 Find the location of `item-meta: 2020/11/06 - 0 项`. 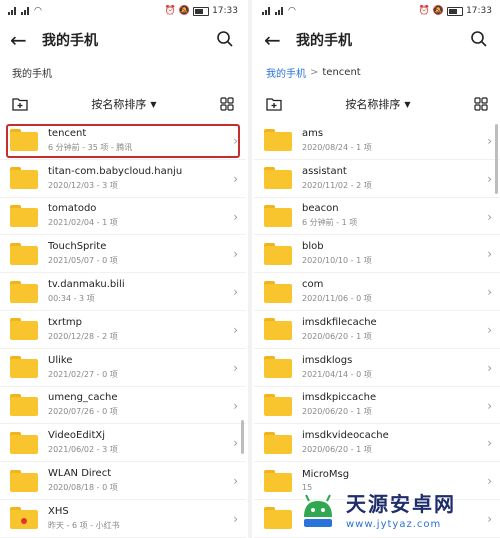

item-meta: 2020/11/06 - 0 项 is located at coordinates (337, 299).